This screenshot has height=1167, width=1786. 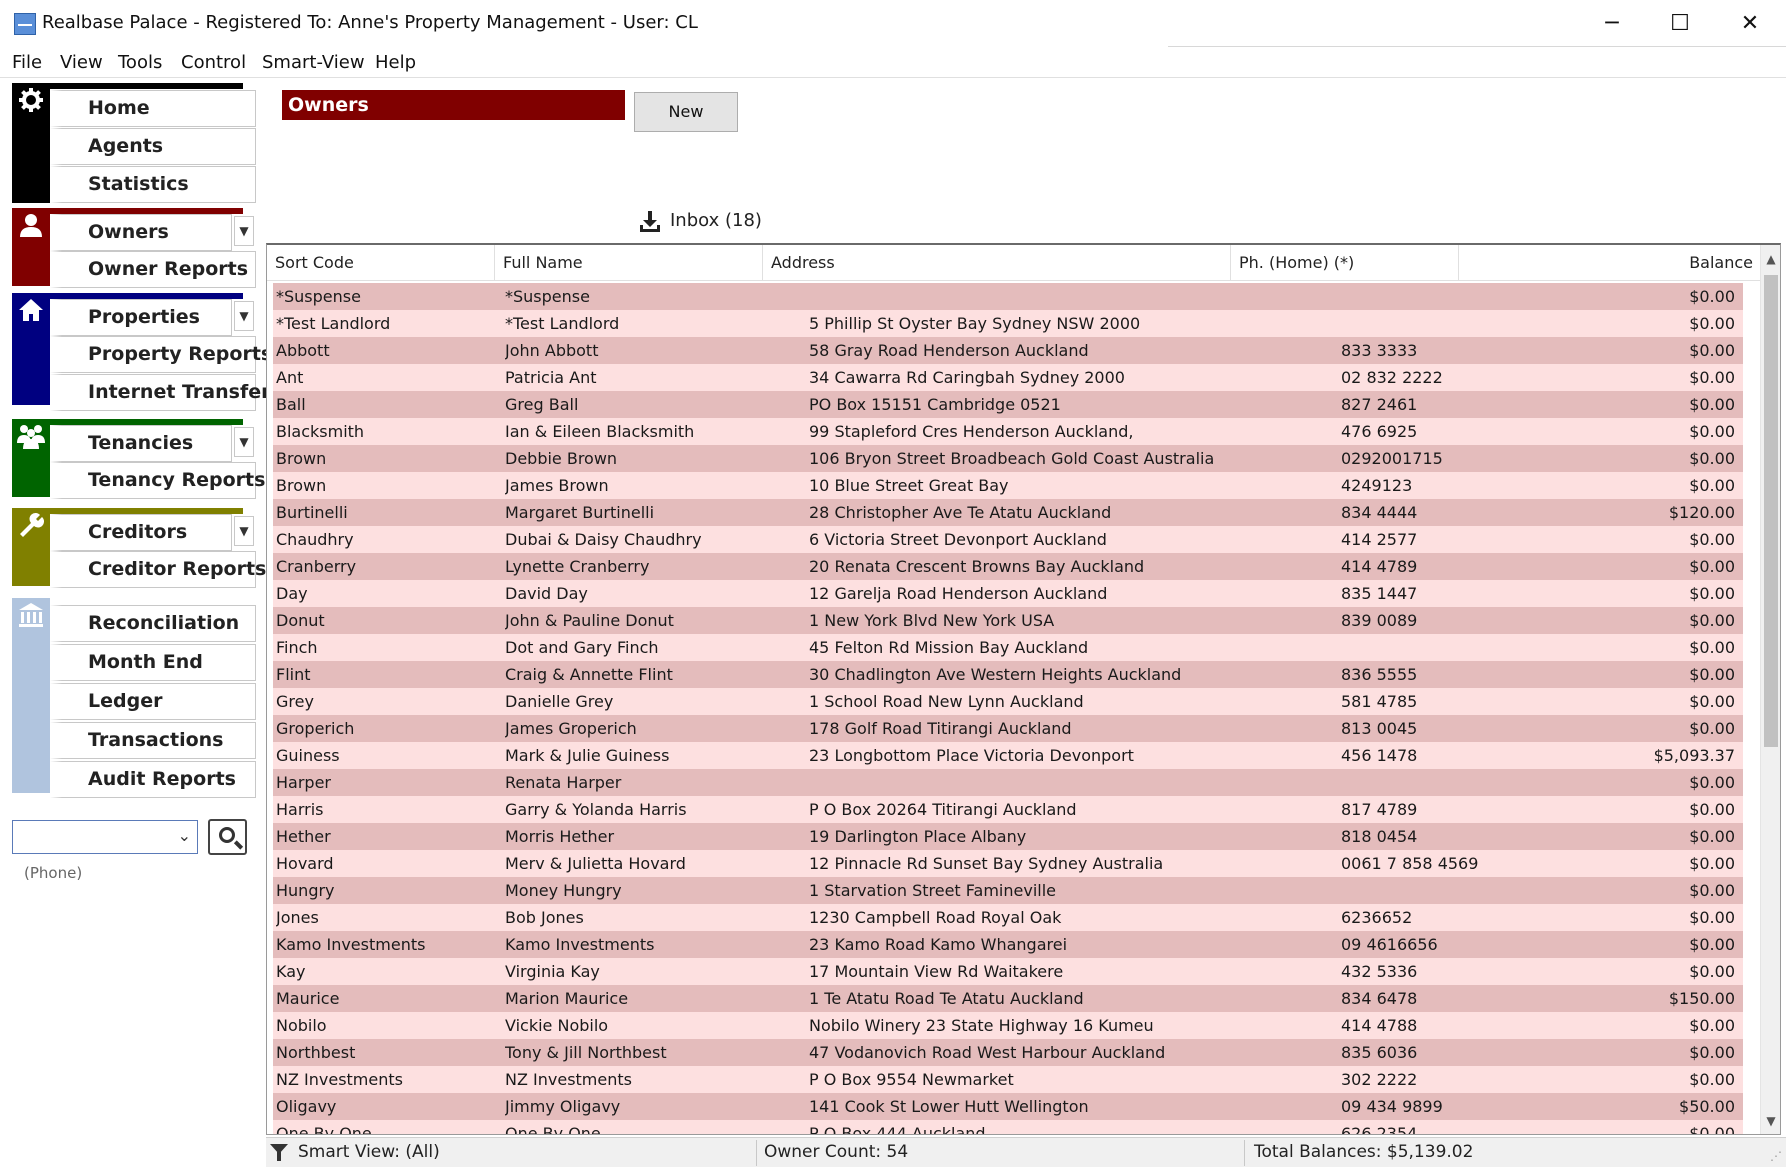 I want to click on sidebar-item-home: Home, so click(x=153, y=108).